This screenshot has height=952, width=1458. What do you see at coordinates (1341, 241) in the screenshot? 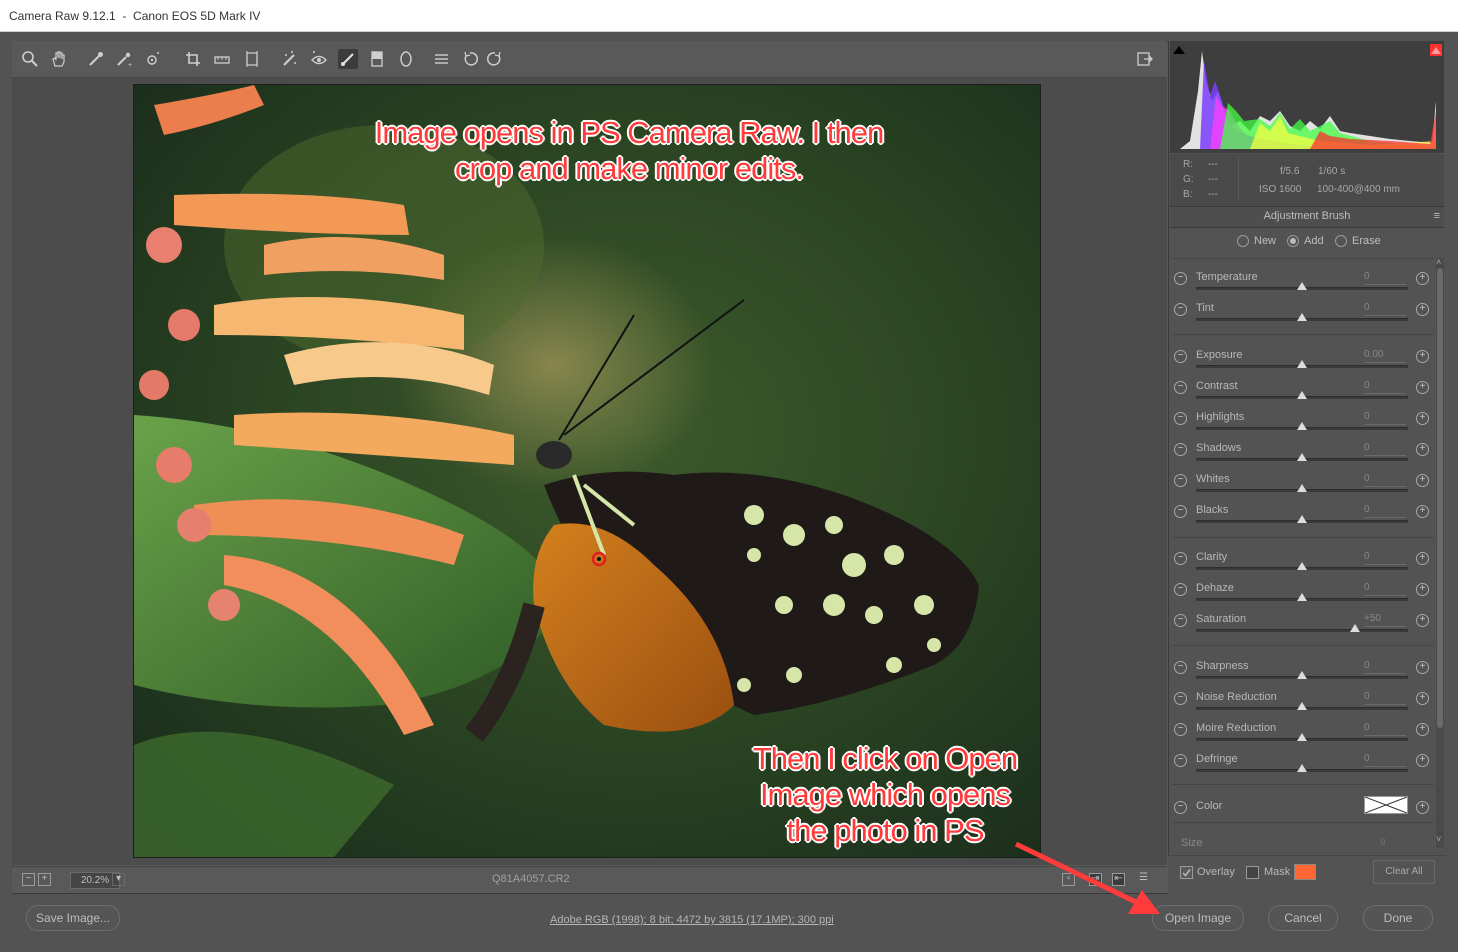
I see `mode-erase-radio` at bounding box center [1341, 241].